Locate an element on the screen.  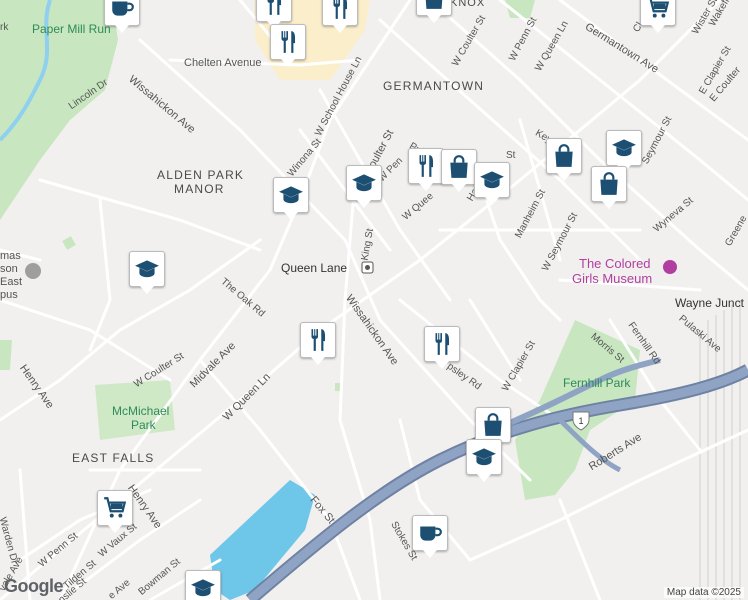
pin-school-king is located at coordinates (364, 186).